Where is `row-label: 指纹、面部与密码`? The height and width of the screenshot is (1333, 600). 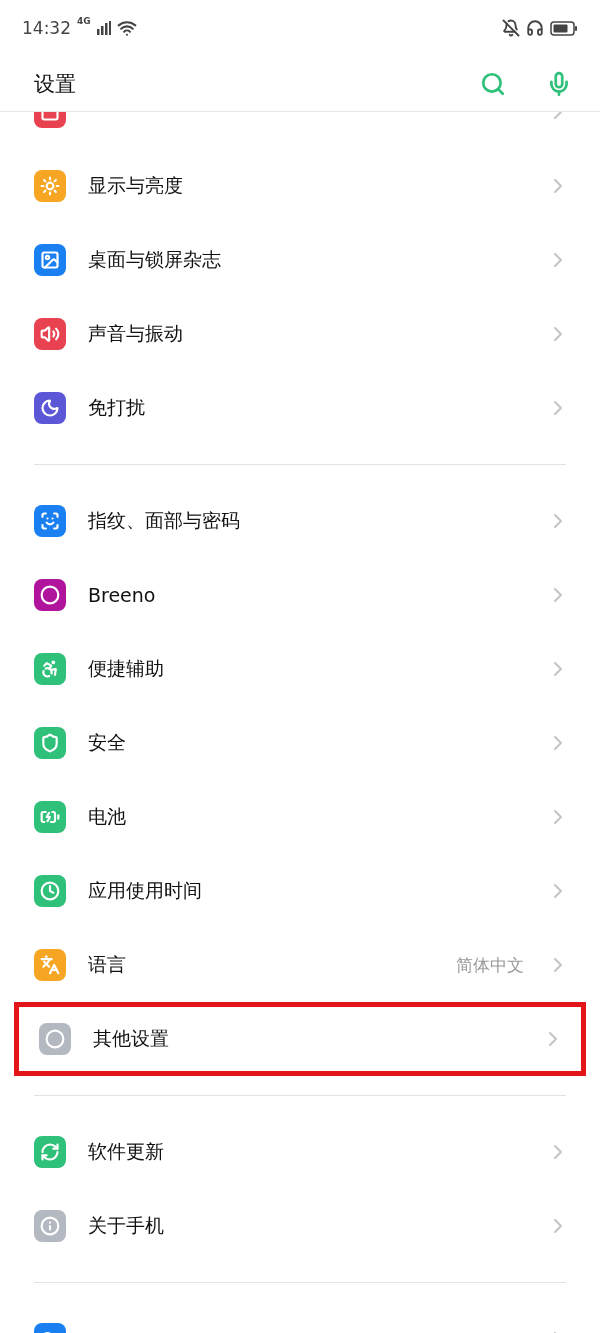
row-label: 指纹、面部与密码 is located at coordinates (164, 520).